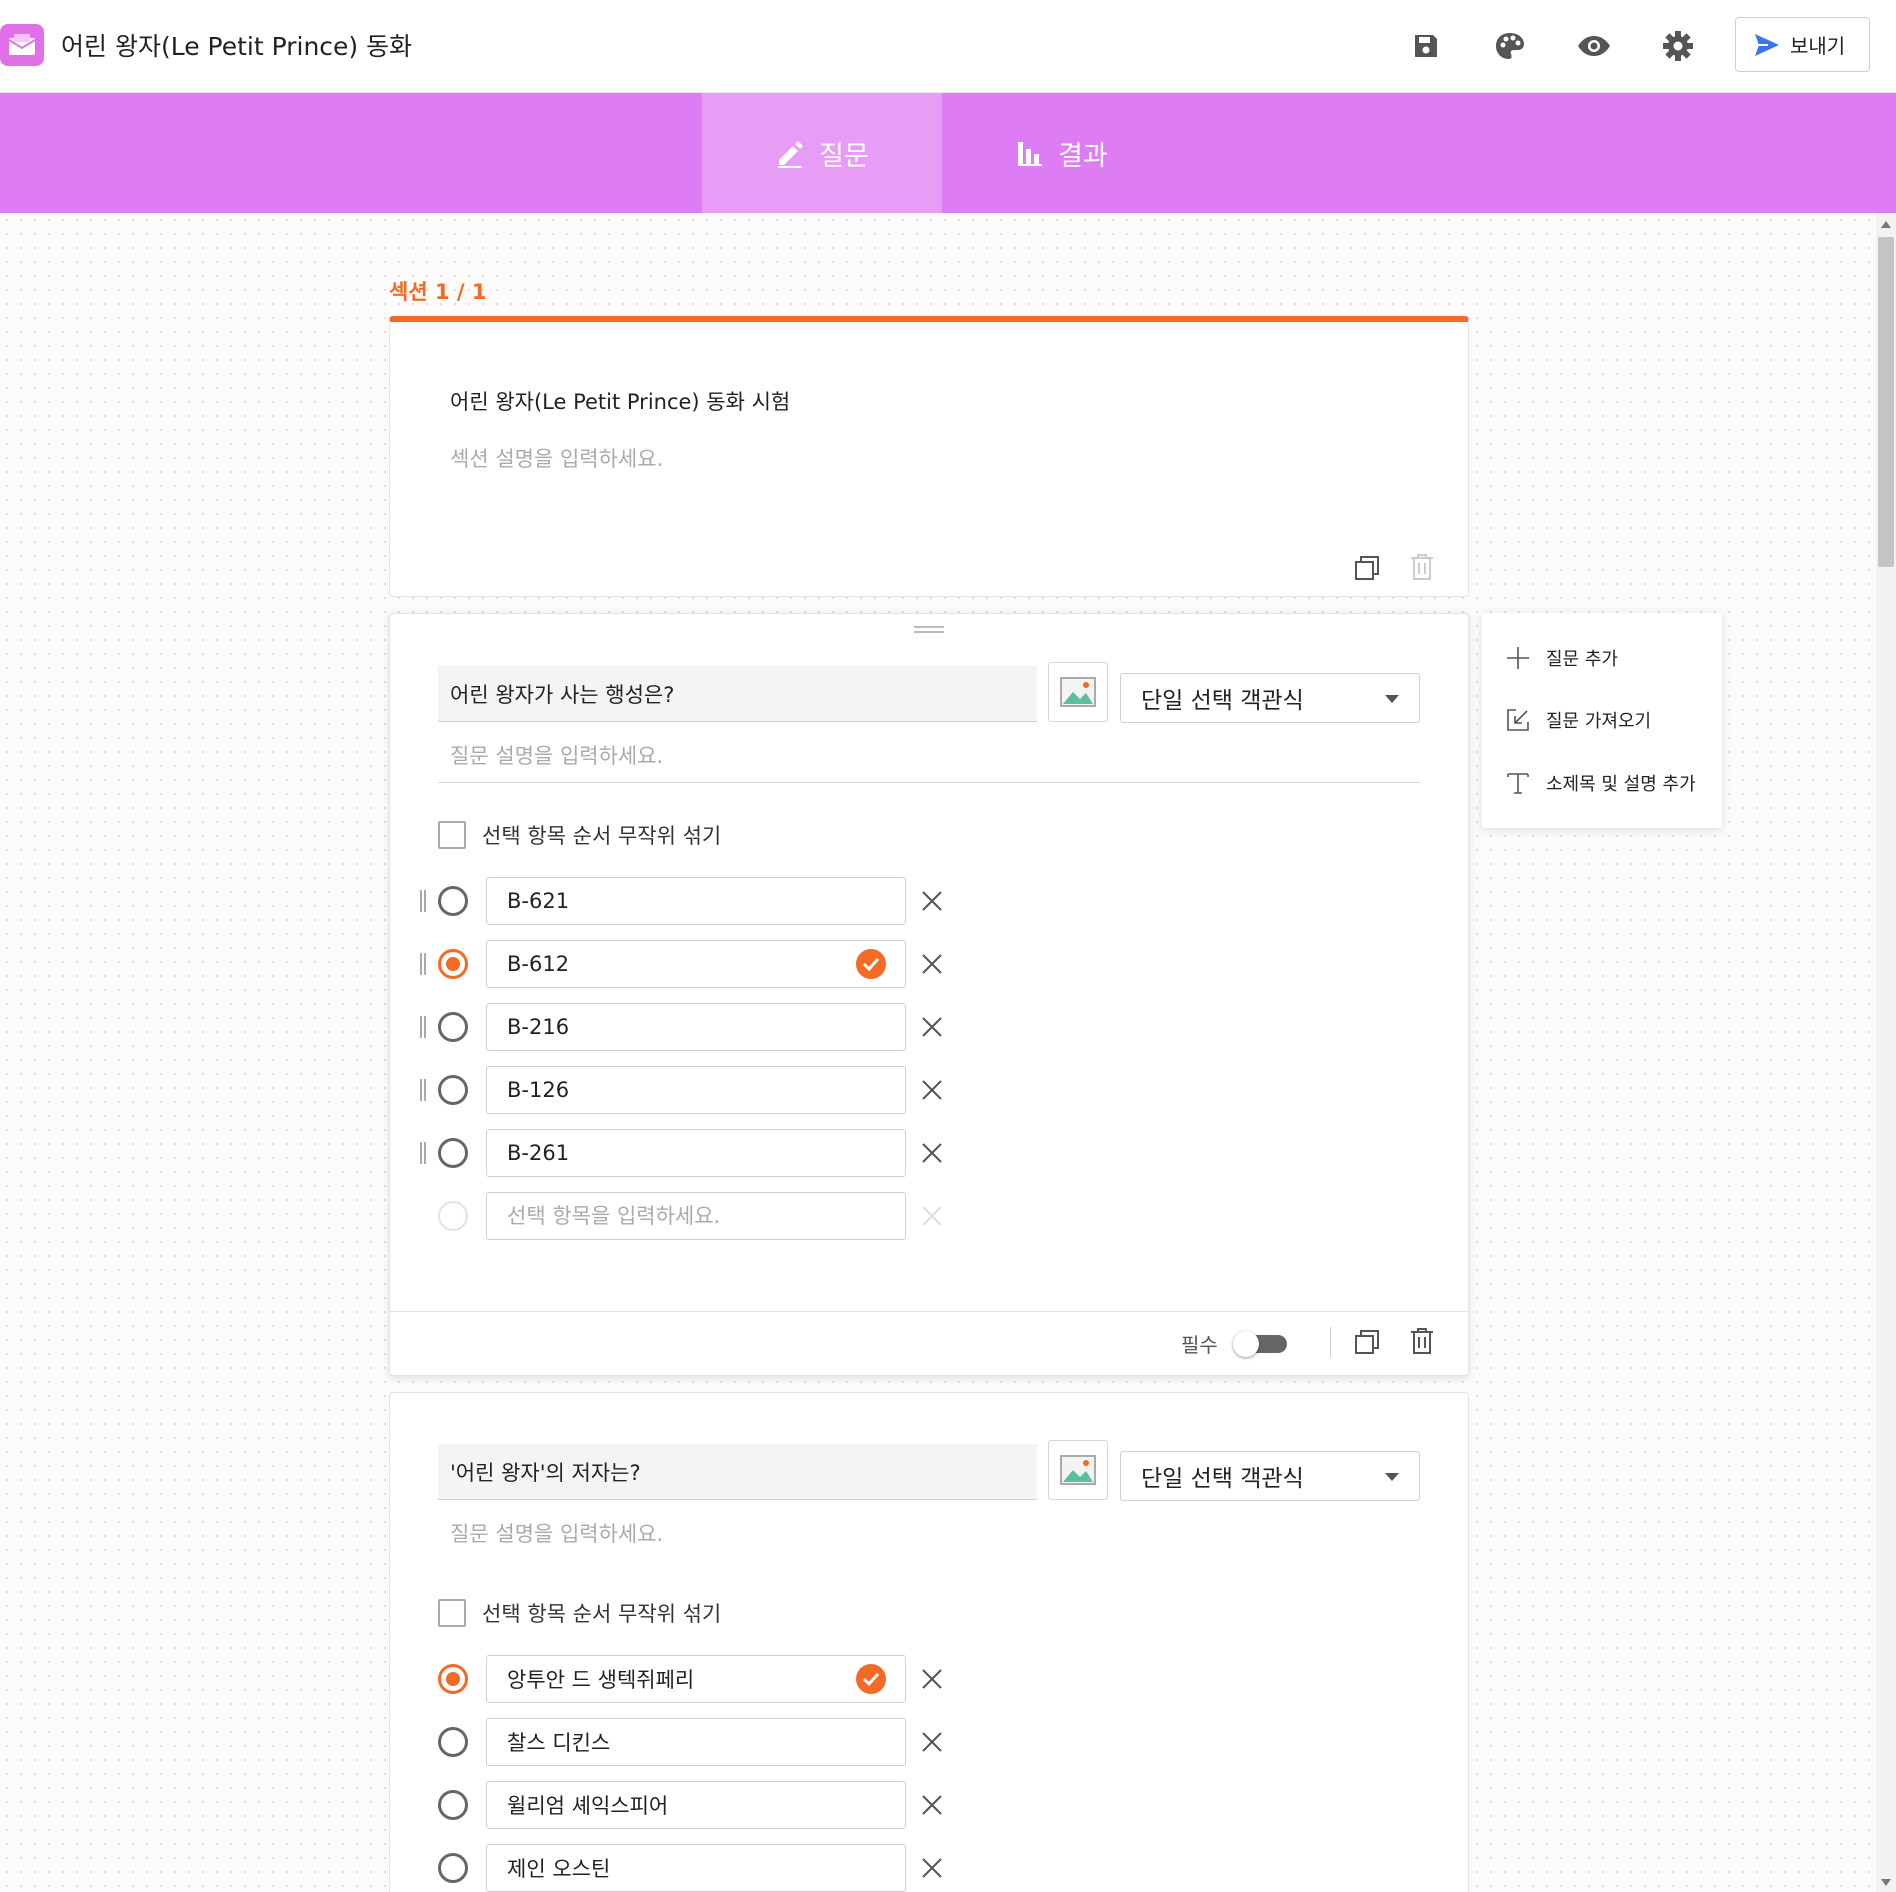  Describe the element at coordinates (948, 46) in the screenshot. I see `top-bar: 어린 왕자(Le Petit Prince) 동화 보내기` at that location.